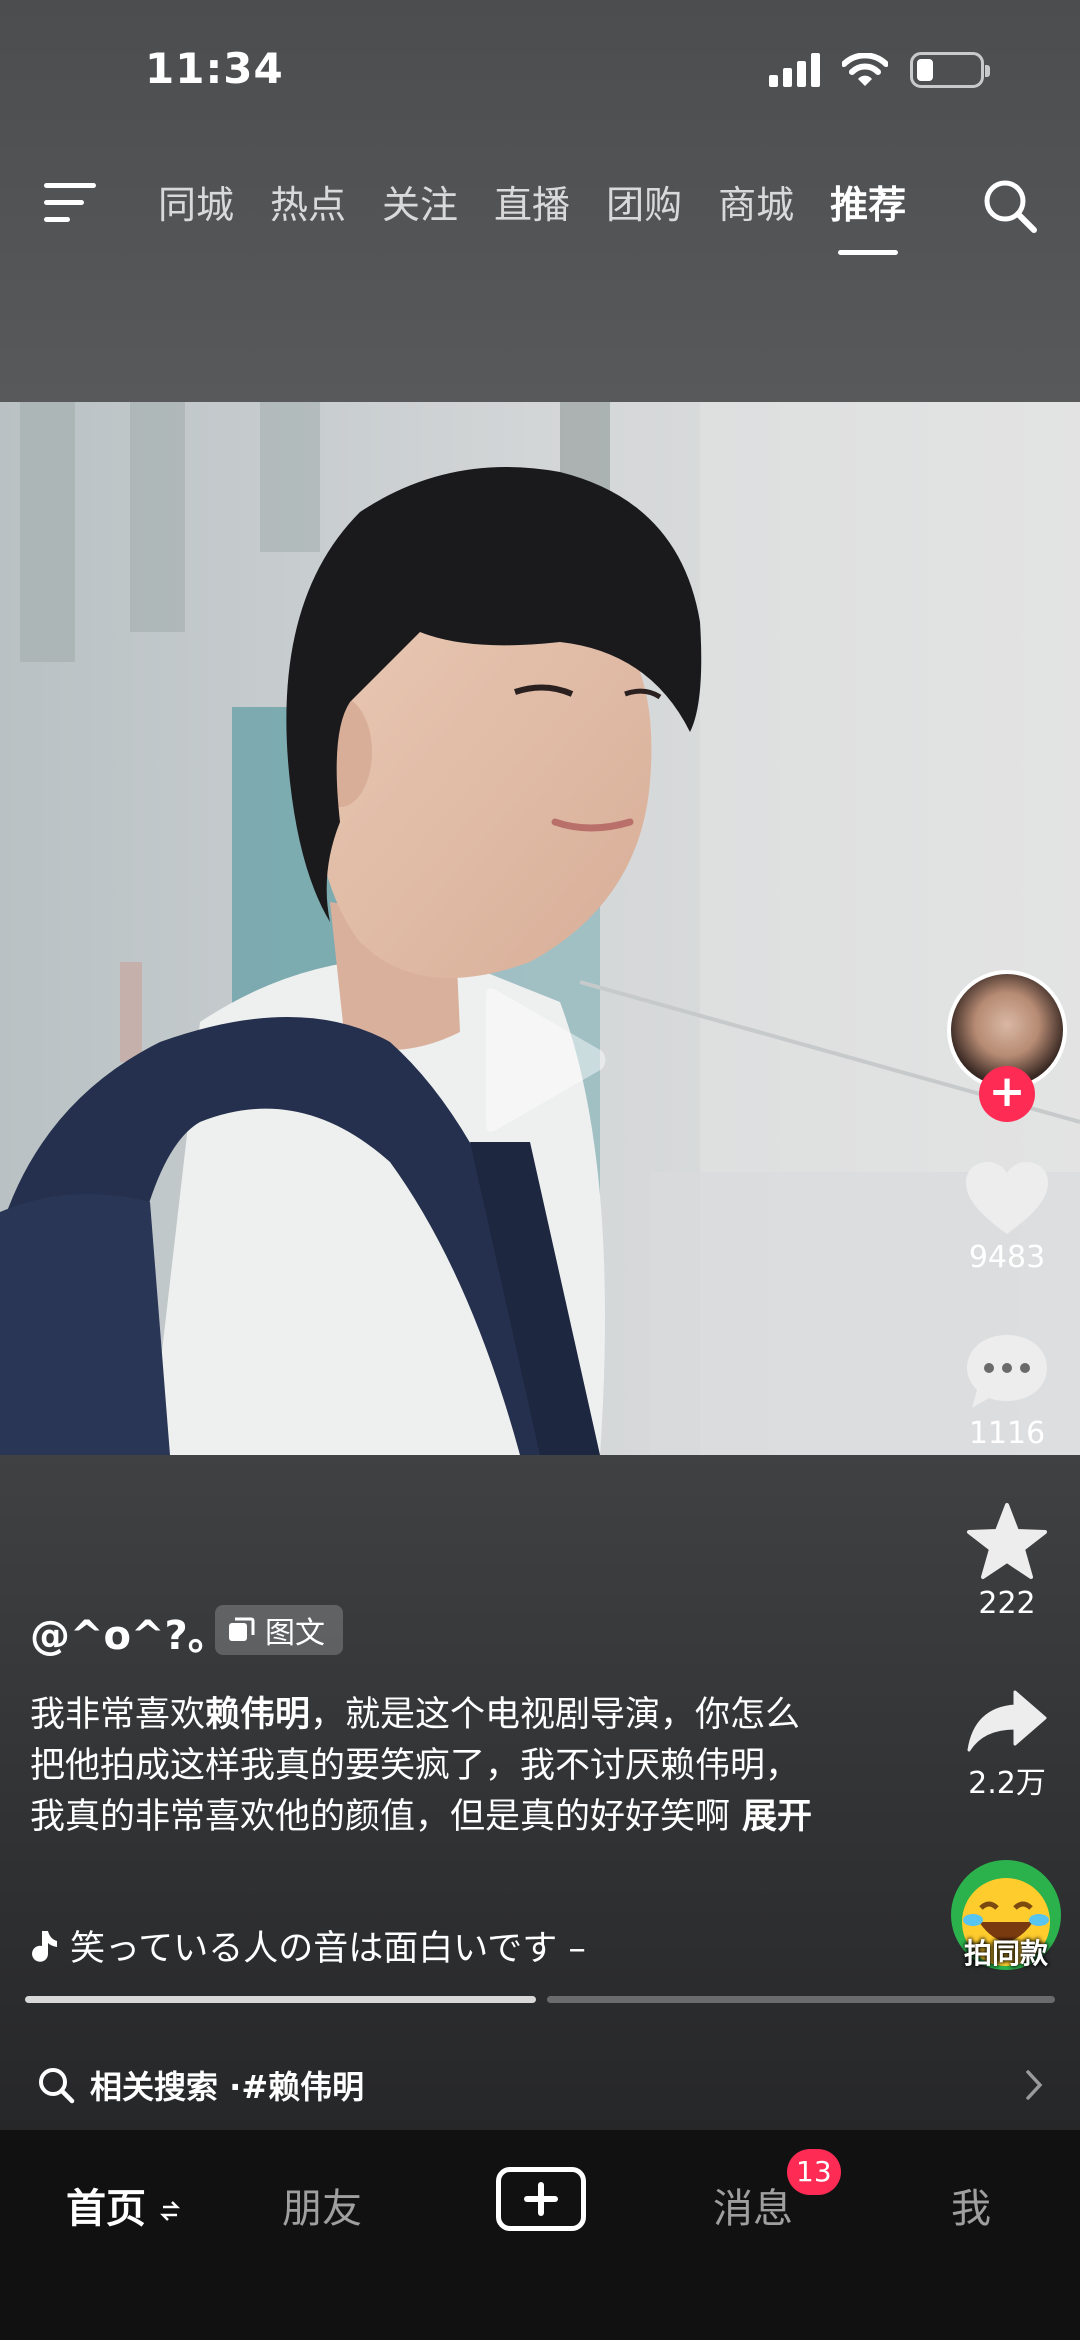 Image resolution: width=1080 pixels, height=2340 pixels. Describe the element at coordinates (868, 214) in the screenshot. I see `tab-recommended: 推荐` at that location.